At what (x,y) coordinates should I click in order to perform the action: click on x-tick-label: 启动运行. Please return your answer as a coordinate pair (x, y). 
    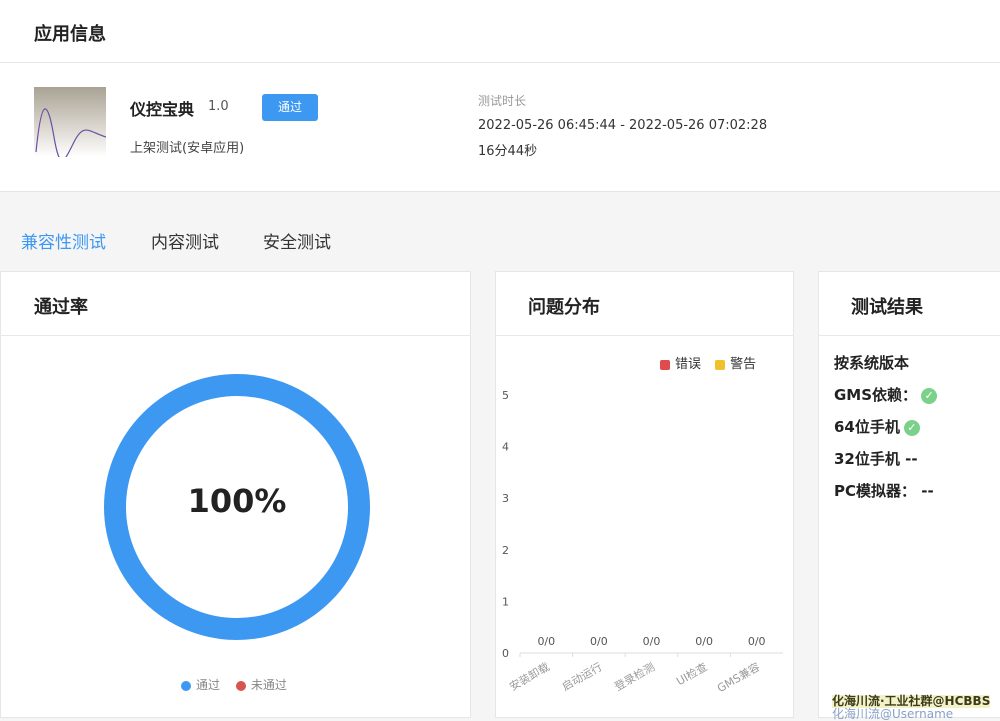
    Looking at the image, I should click on (582, 676).